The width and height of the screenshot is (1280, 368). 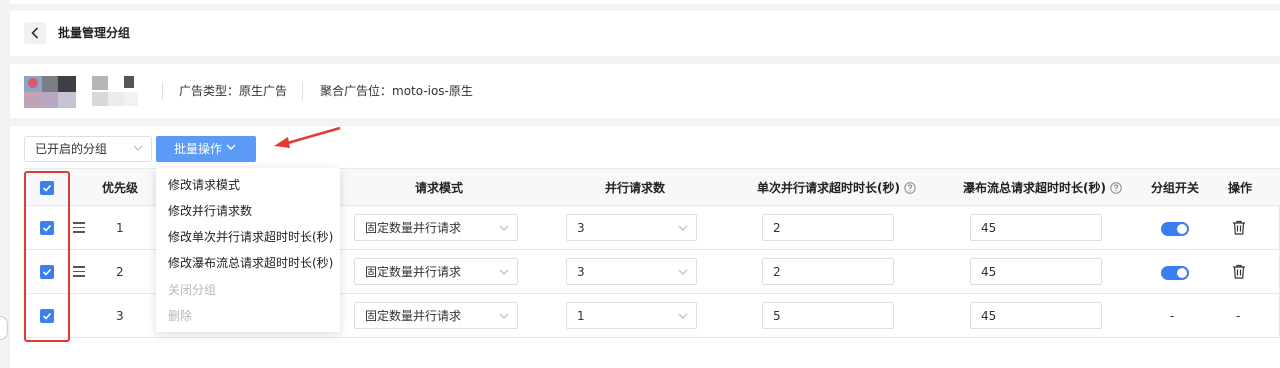 What do you see at coordinates (120, 316) in the screenshot?
I see `priority-value: 3` at bounding box center [120, 316].